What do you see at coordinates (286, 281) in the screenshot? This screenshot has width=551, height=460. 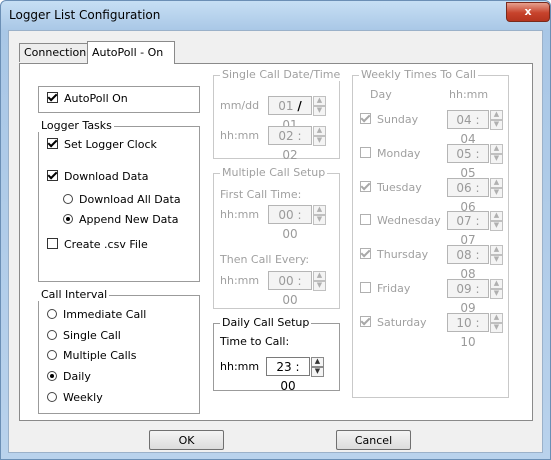 I see `call-every-hour: 00` at bounding box center [286, 281].